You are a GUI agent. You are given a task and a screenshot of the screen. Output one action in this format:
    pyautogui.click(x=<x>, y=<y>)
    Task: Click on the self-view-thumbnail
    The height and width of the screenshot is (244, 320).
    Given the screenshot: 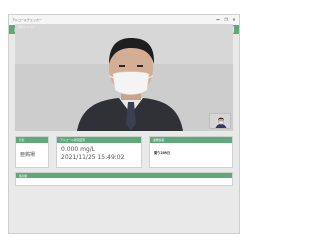 What is the action you would take?
    pyautogui.click(x=220, y=121)
    